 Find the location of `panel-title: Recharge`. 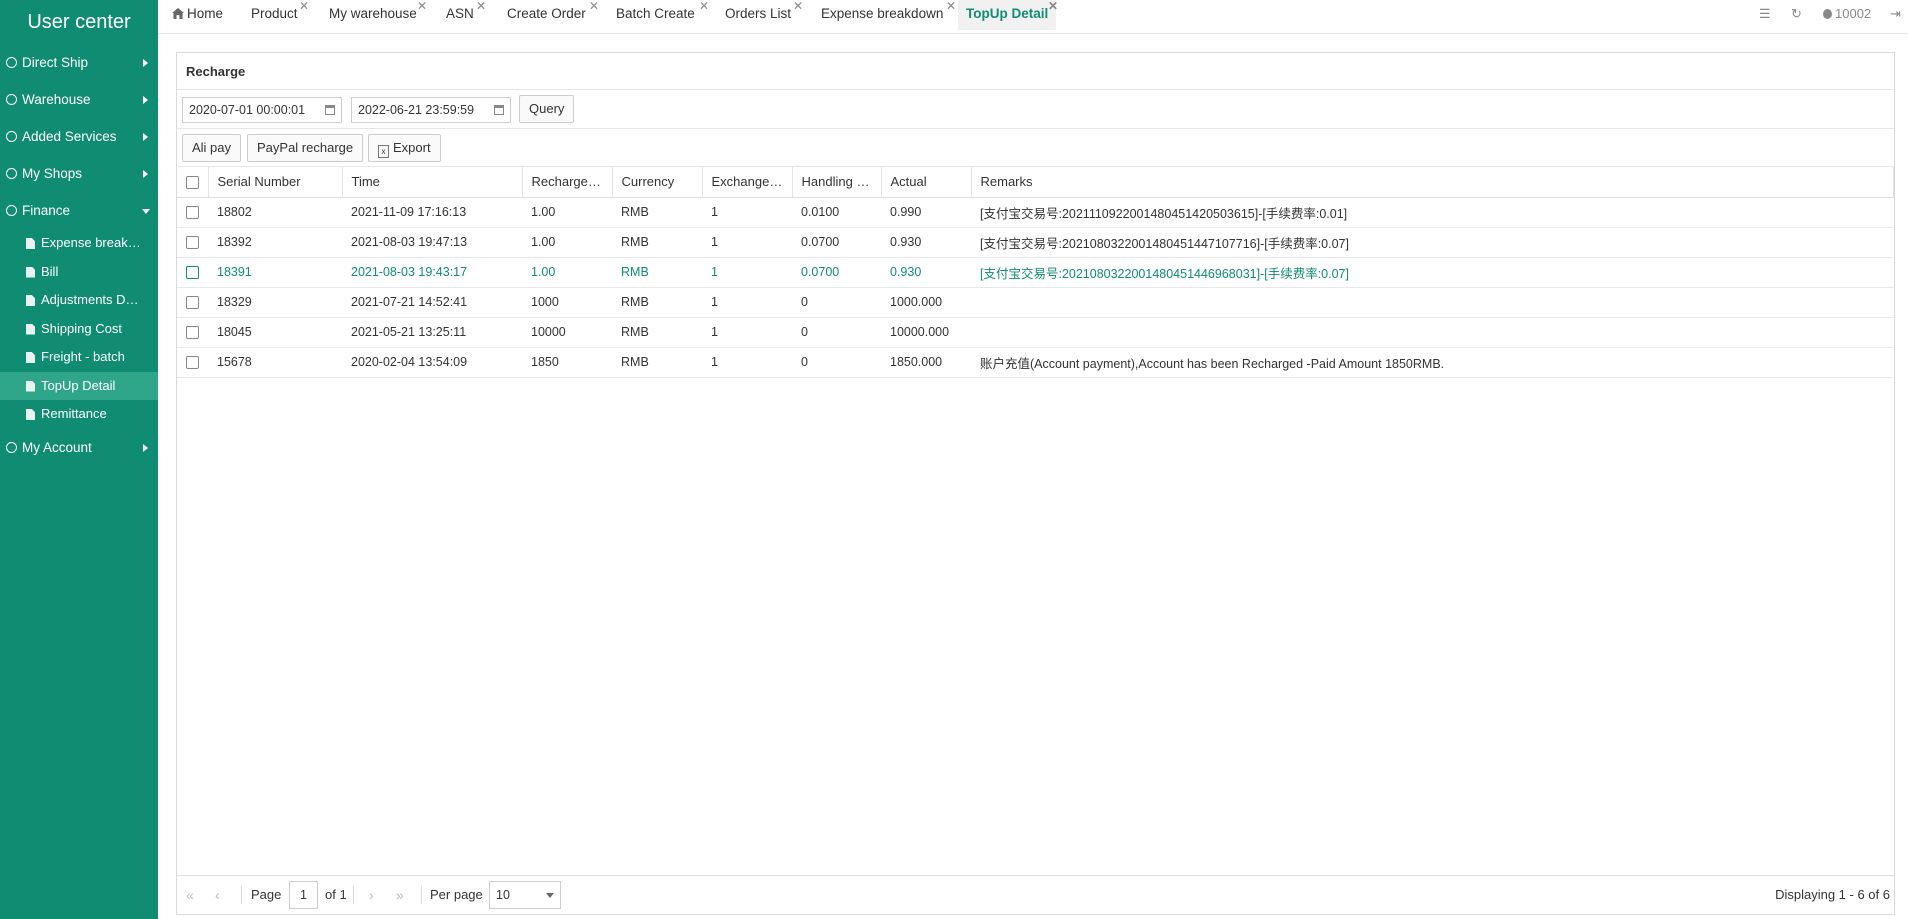

panel-title: Recharge is located at coordinates (1035, 71).